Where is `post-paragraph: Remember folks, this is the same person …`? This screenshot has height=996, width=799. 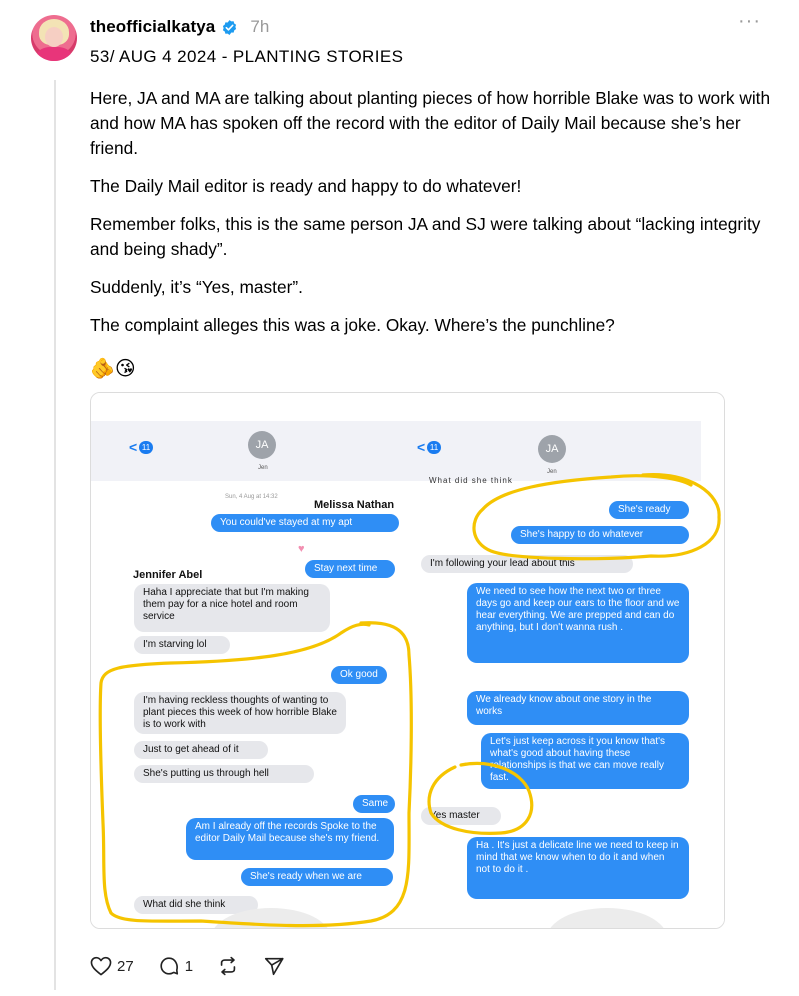 post-paragraph: Remember folks, this is the same person … is located at coordinates (425, 236).